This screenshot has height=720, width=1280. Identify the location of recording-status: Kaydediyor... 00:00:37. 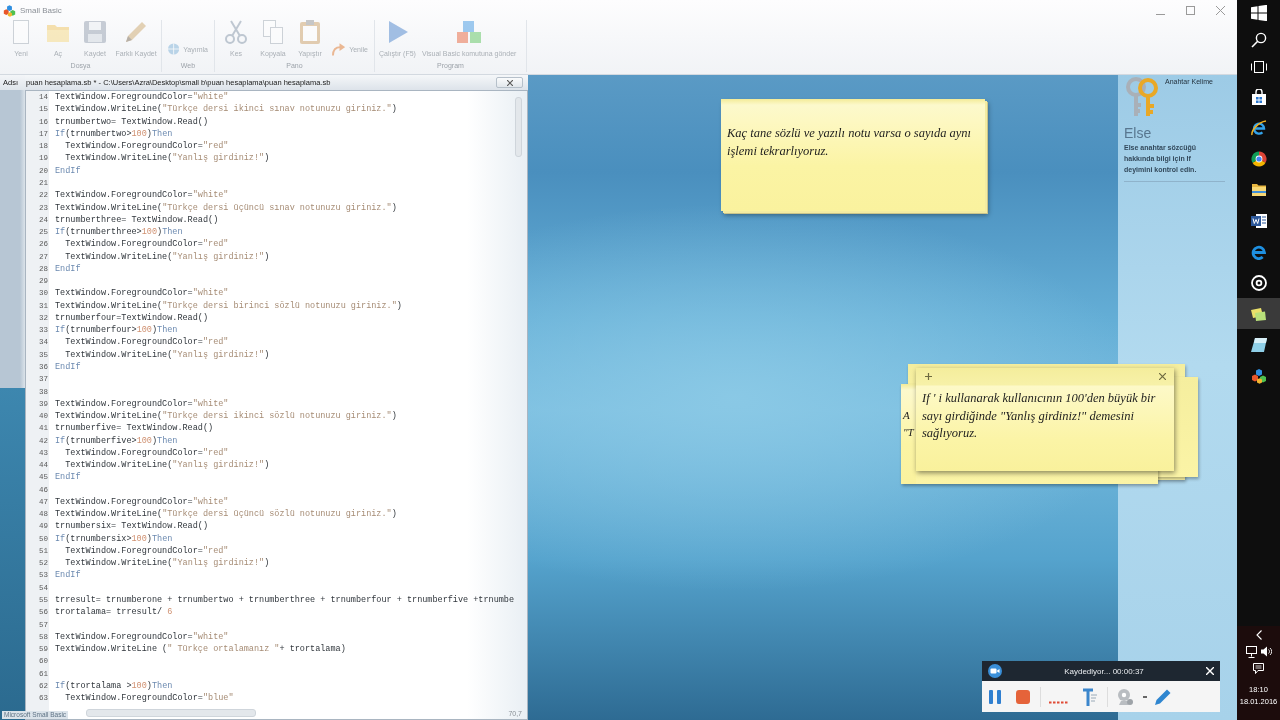
(1104, 671).